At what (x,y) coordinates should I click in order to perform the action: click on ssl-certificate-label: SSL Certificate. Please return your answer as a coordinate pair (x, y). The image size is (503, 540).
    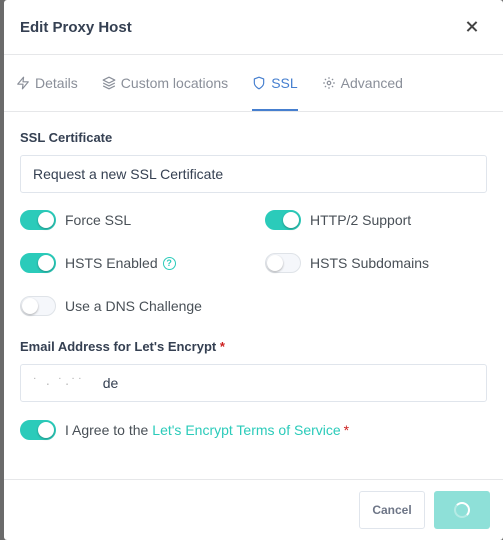
    Looking at the image, I should click on (66, 137).